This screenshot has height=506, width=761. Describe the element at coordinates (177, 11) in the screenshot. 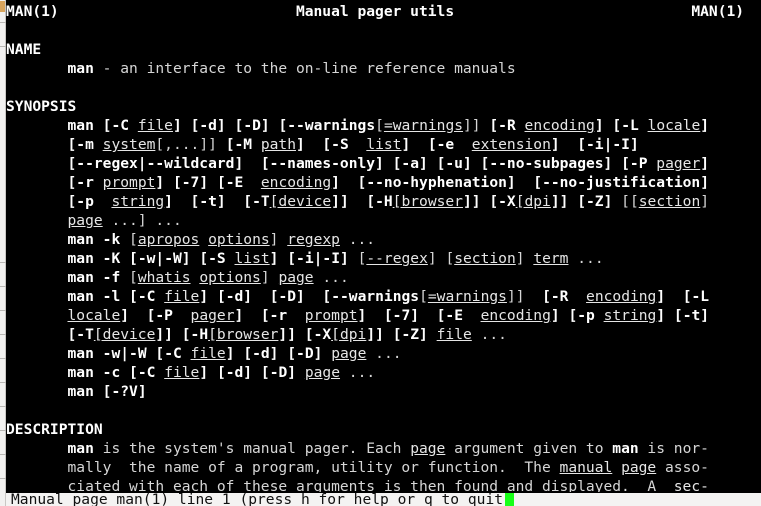

I see `man-header-gap-left` at that location.